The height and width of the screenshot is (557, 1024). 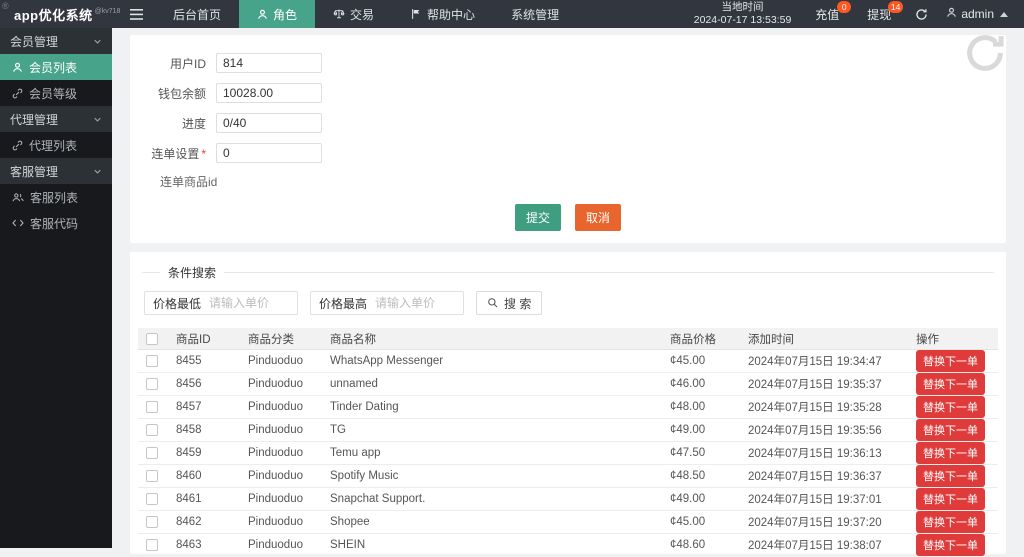 I want to click on code-icon, so click(x=18, y=223).